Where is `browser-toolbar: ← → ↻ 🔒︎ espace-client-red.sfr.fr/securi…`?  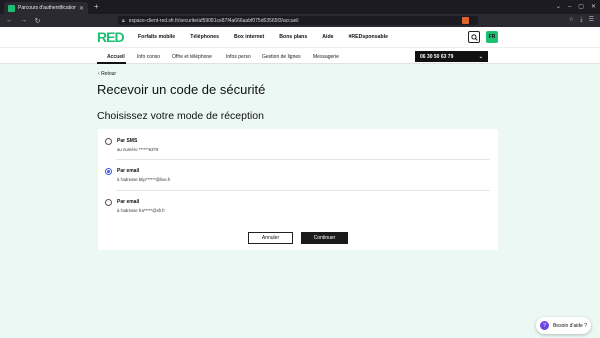
browser-toolbar: ← → ↻ 🔒︎ espace-client-red.sfr.fr/securi… is located at coordinates (300, 20).